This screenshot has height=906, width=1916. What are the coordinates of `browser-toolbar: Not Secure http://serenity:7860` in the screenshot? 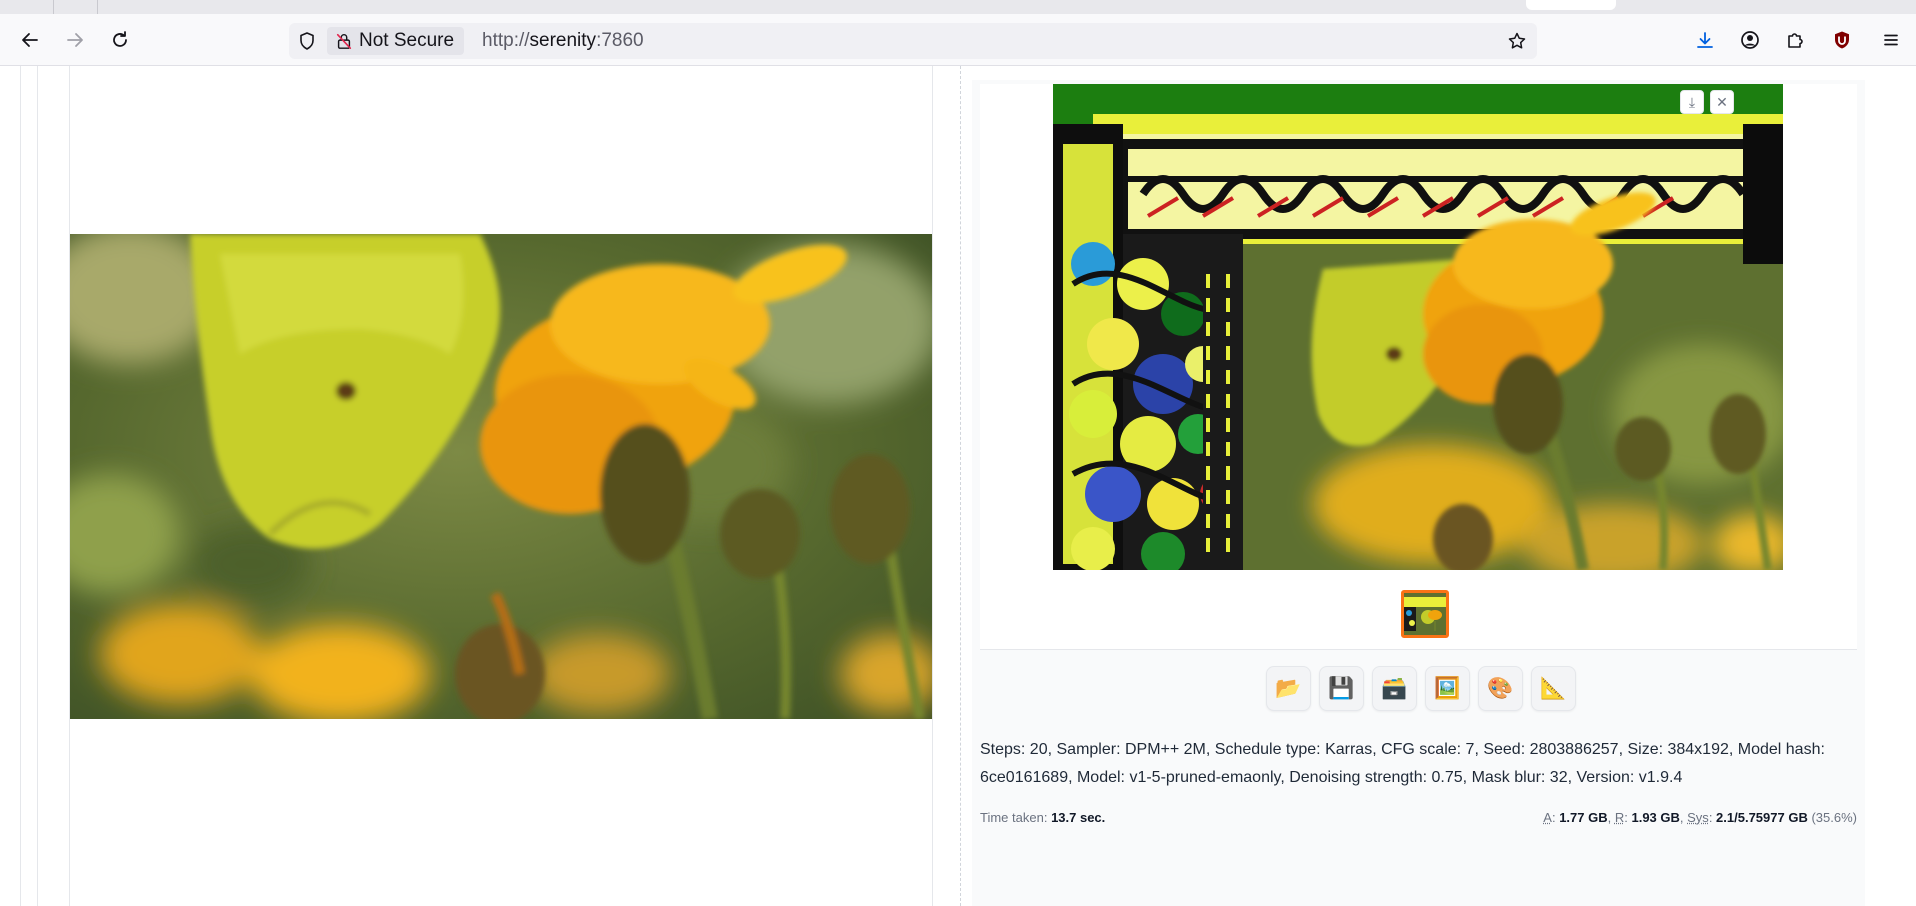 It's located at (958, 40).